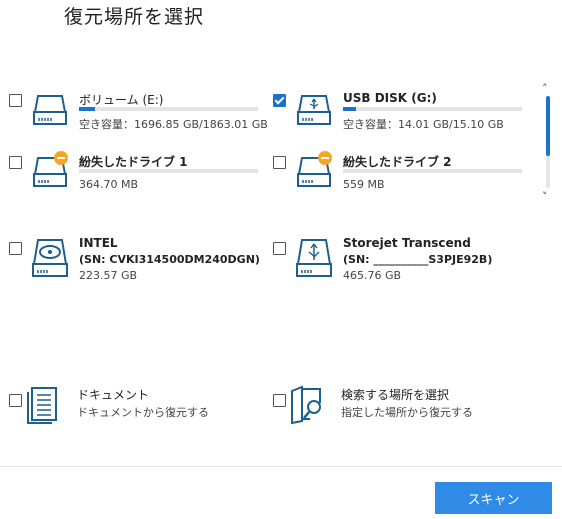 The height and width of the screenshot is (519, 562). I want to click on drive-name: INTEL, so click(98, 243).